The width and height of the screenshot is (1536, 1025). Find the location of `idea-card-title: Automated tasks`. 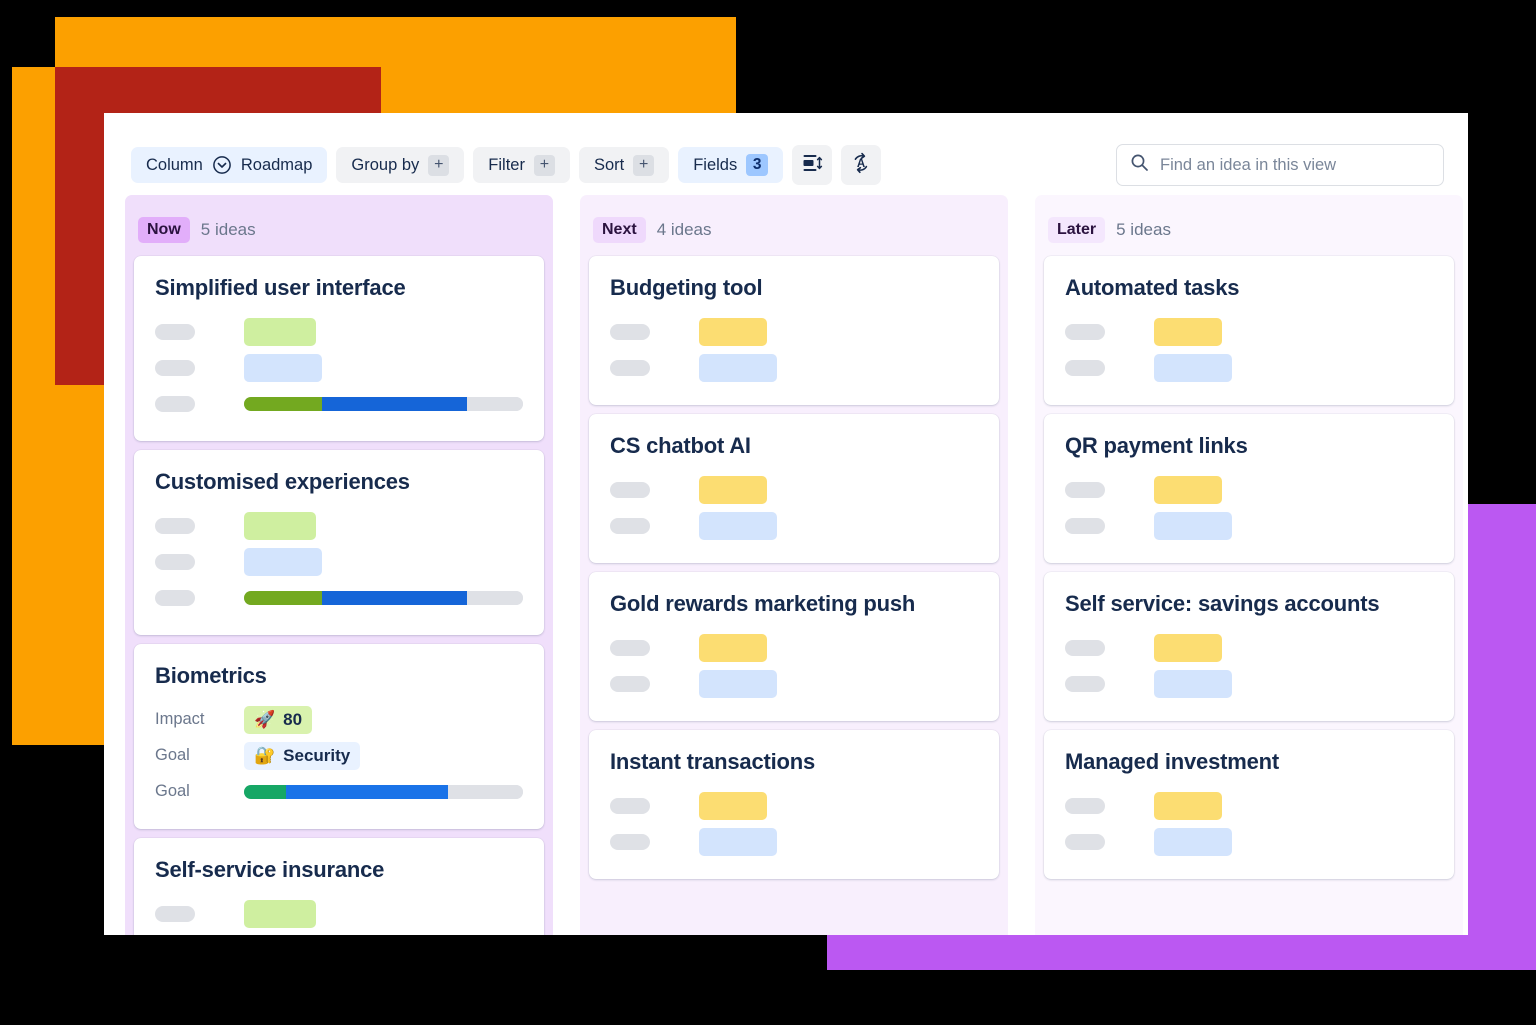

idea-card-title: Automated tasks is located at coordinates (1152, 287).